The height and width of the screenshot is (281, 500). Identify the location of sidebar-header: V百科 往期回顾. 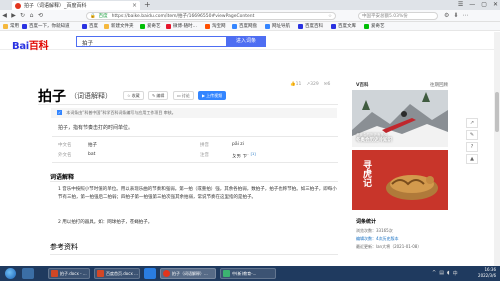
(402, 85).